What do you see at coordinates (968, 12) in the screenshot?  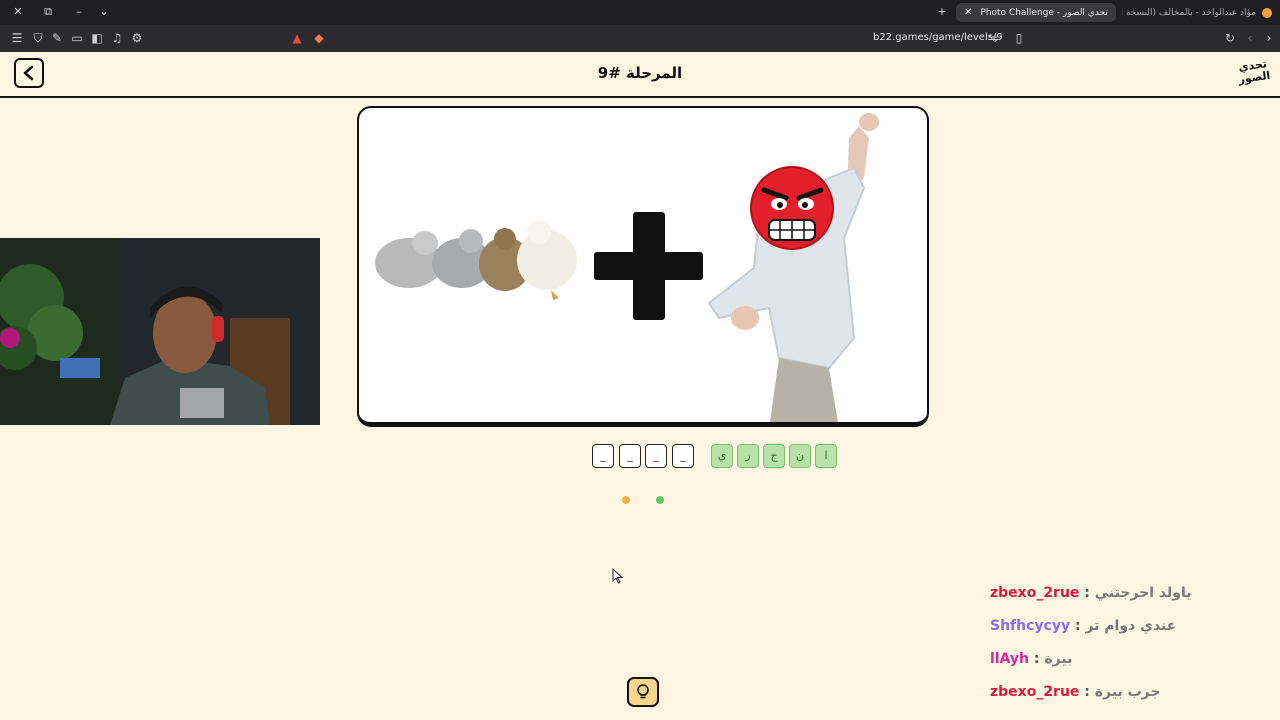 I see `close-tab-icon: ✕` at bounding box center [968, 12].